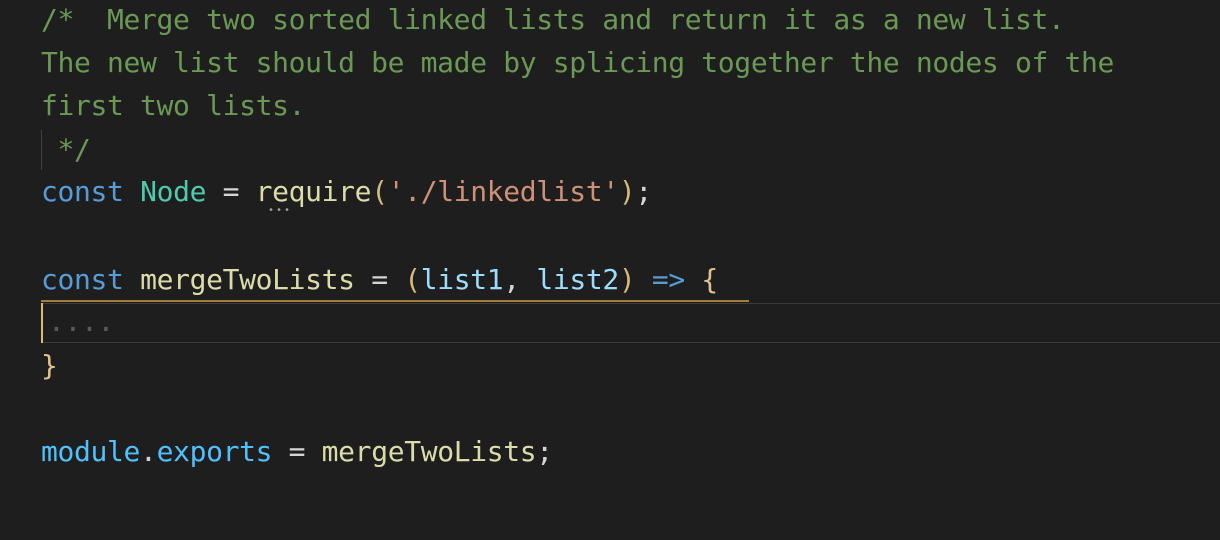 The height and width of the screenshot is (540, 1220). What do you see at coordinates (429, 451) in the screenshot?
I see `export-value: mergeTwoLists` at bounding box center [429, 451].